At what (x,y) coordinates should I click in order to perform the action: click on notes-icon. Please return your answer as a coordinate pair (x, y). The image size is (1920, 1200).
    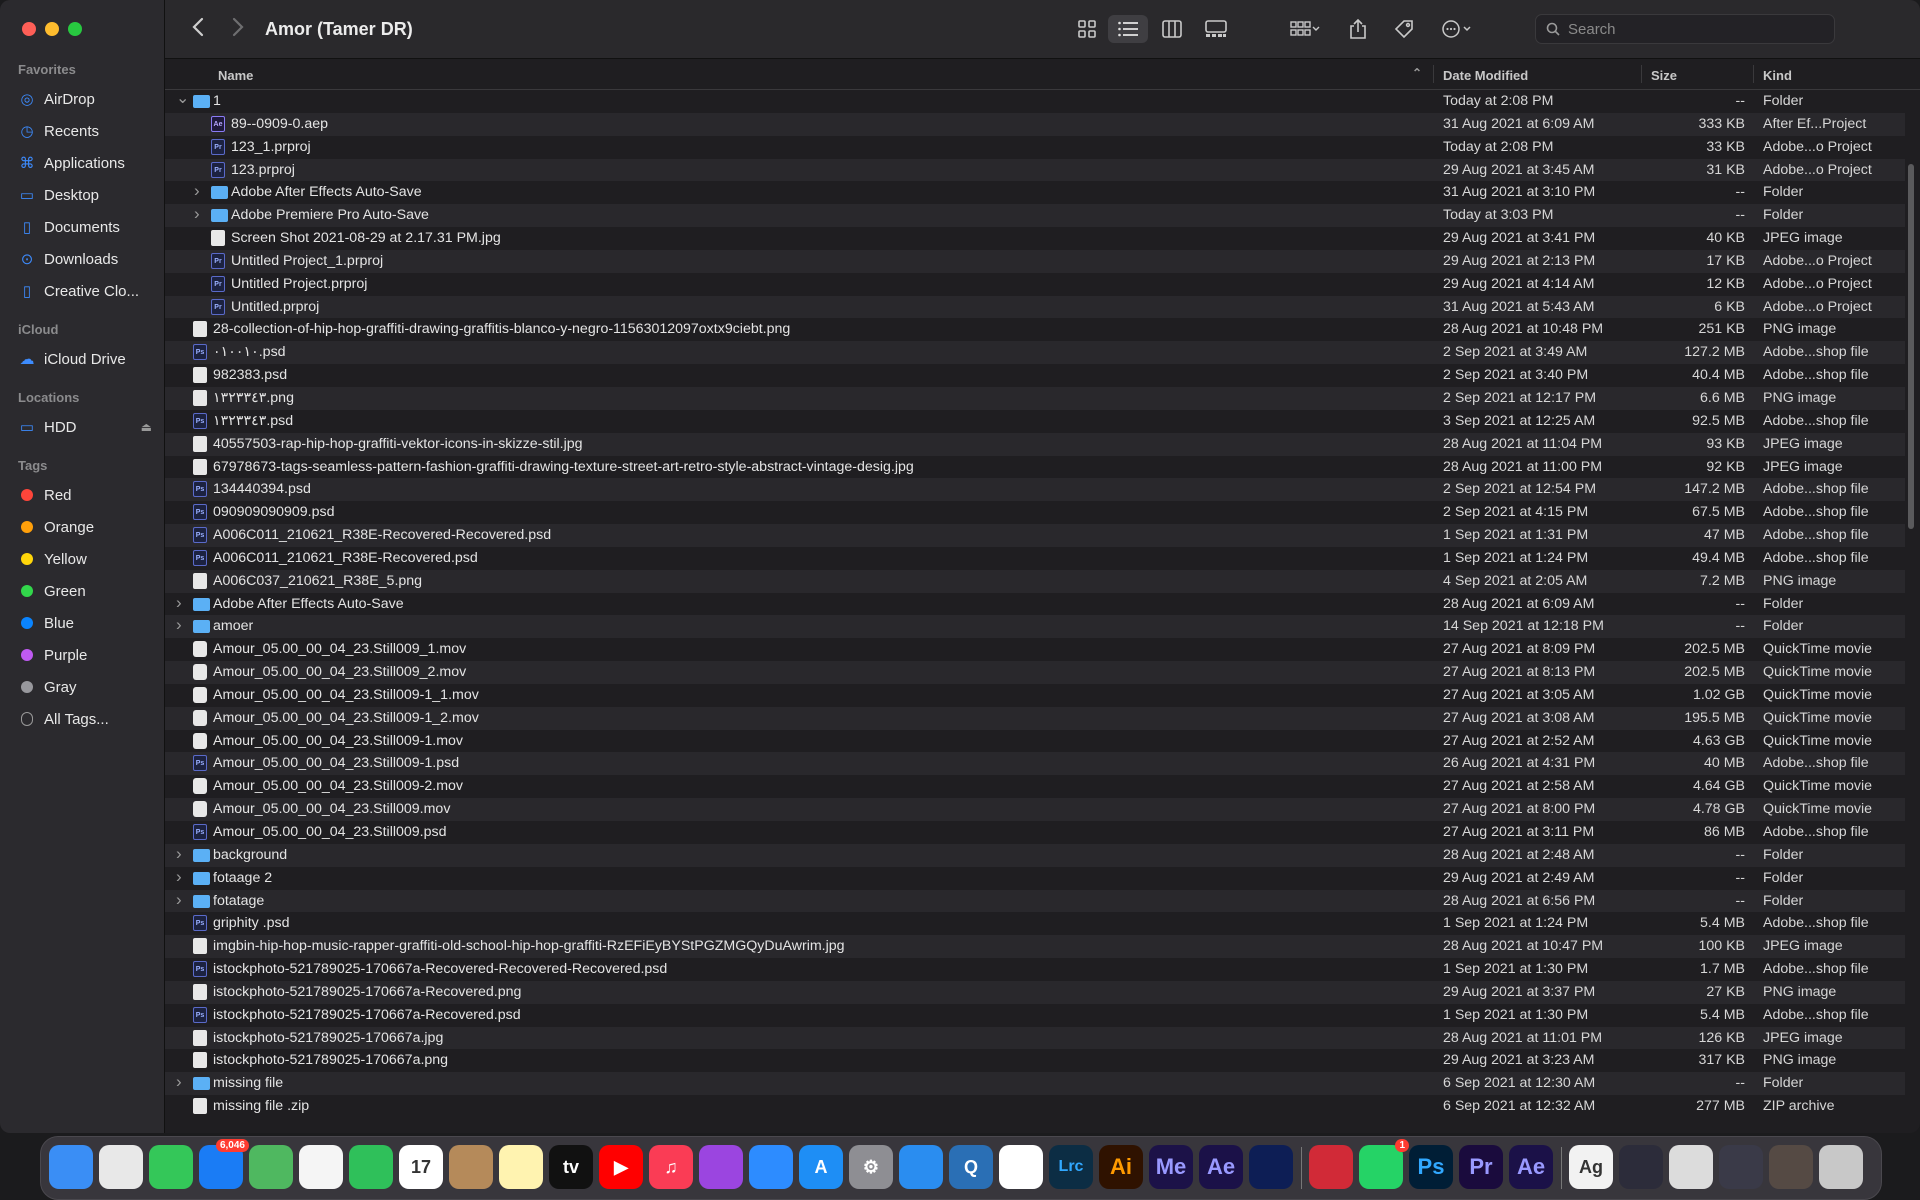
    Looking at the image, I should click on (521, 1167).